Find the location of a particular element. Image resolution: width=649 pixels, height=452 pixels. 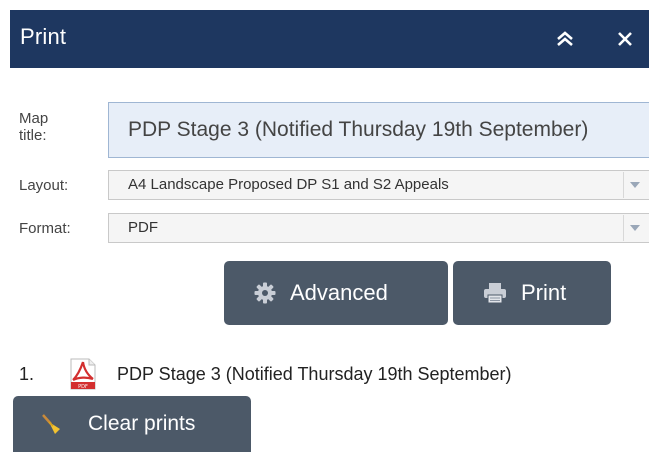

layout-dropdown-arrow is located at coordinates (634, 185).